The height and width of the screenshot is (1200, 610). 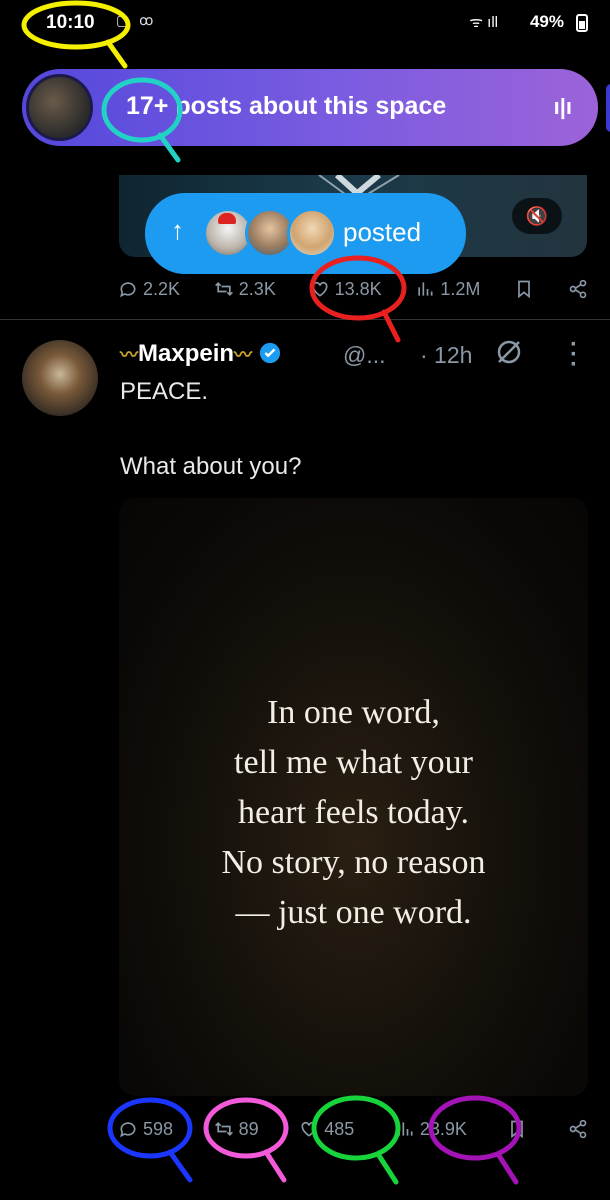 I want to click on annotation-purple-ring, so click(x=475, y=1128).